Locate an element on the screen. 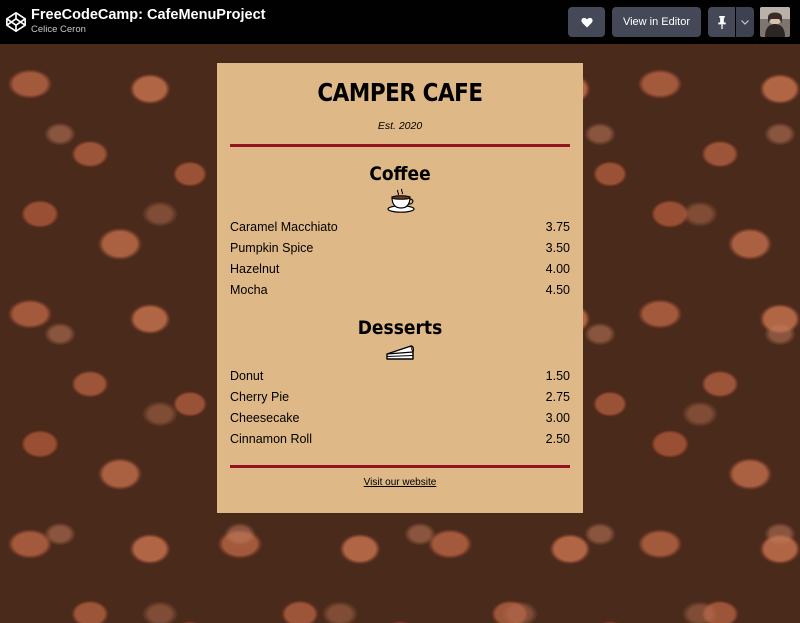 The image size is (800, 623). chevron-down-icon is located at coordinates (745, 22).